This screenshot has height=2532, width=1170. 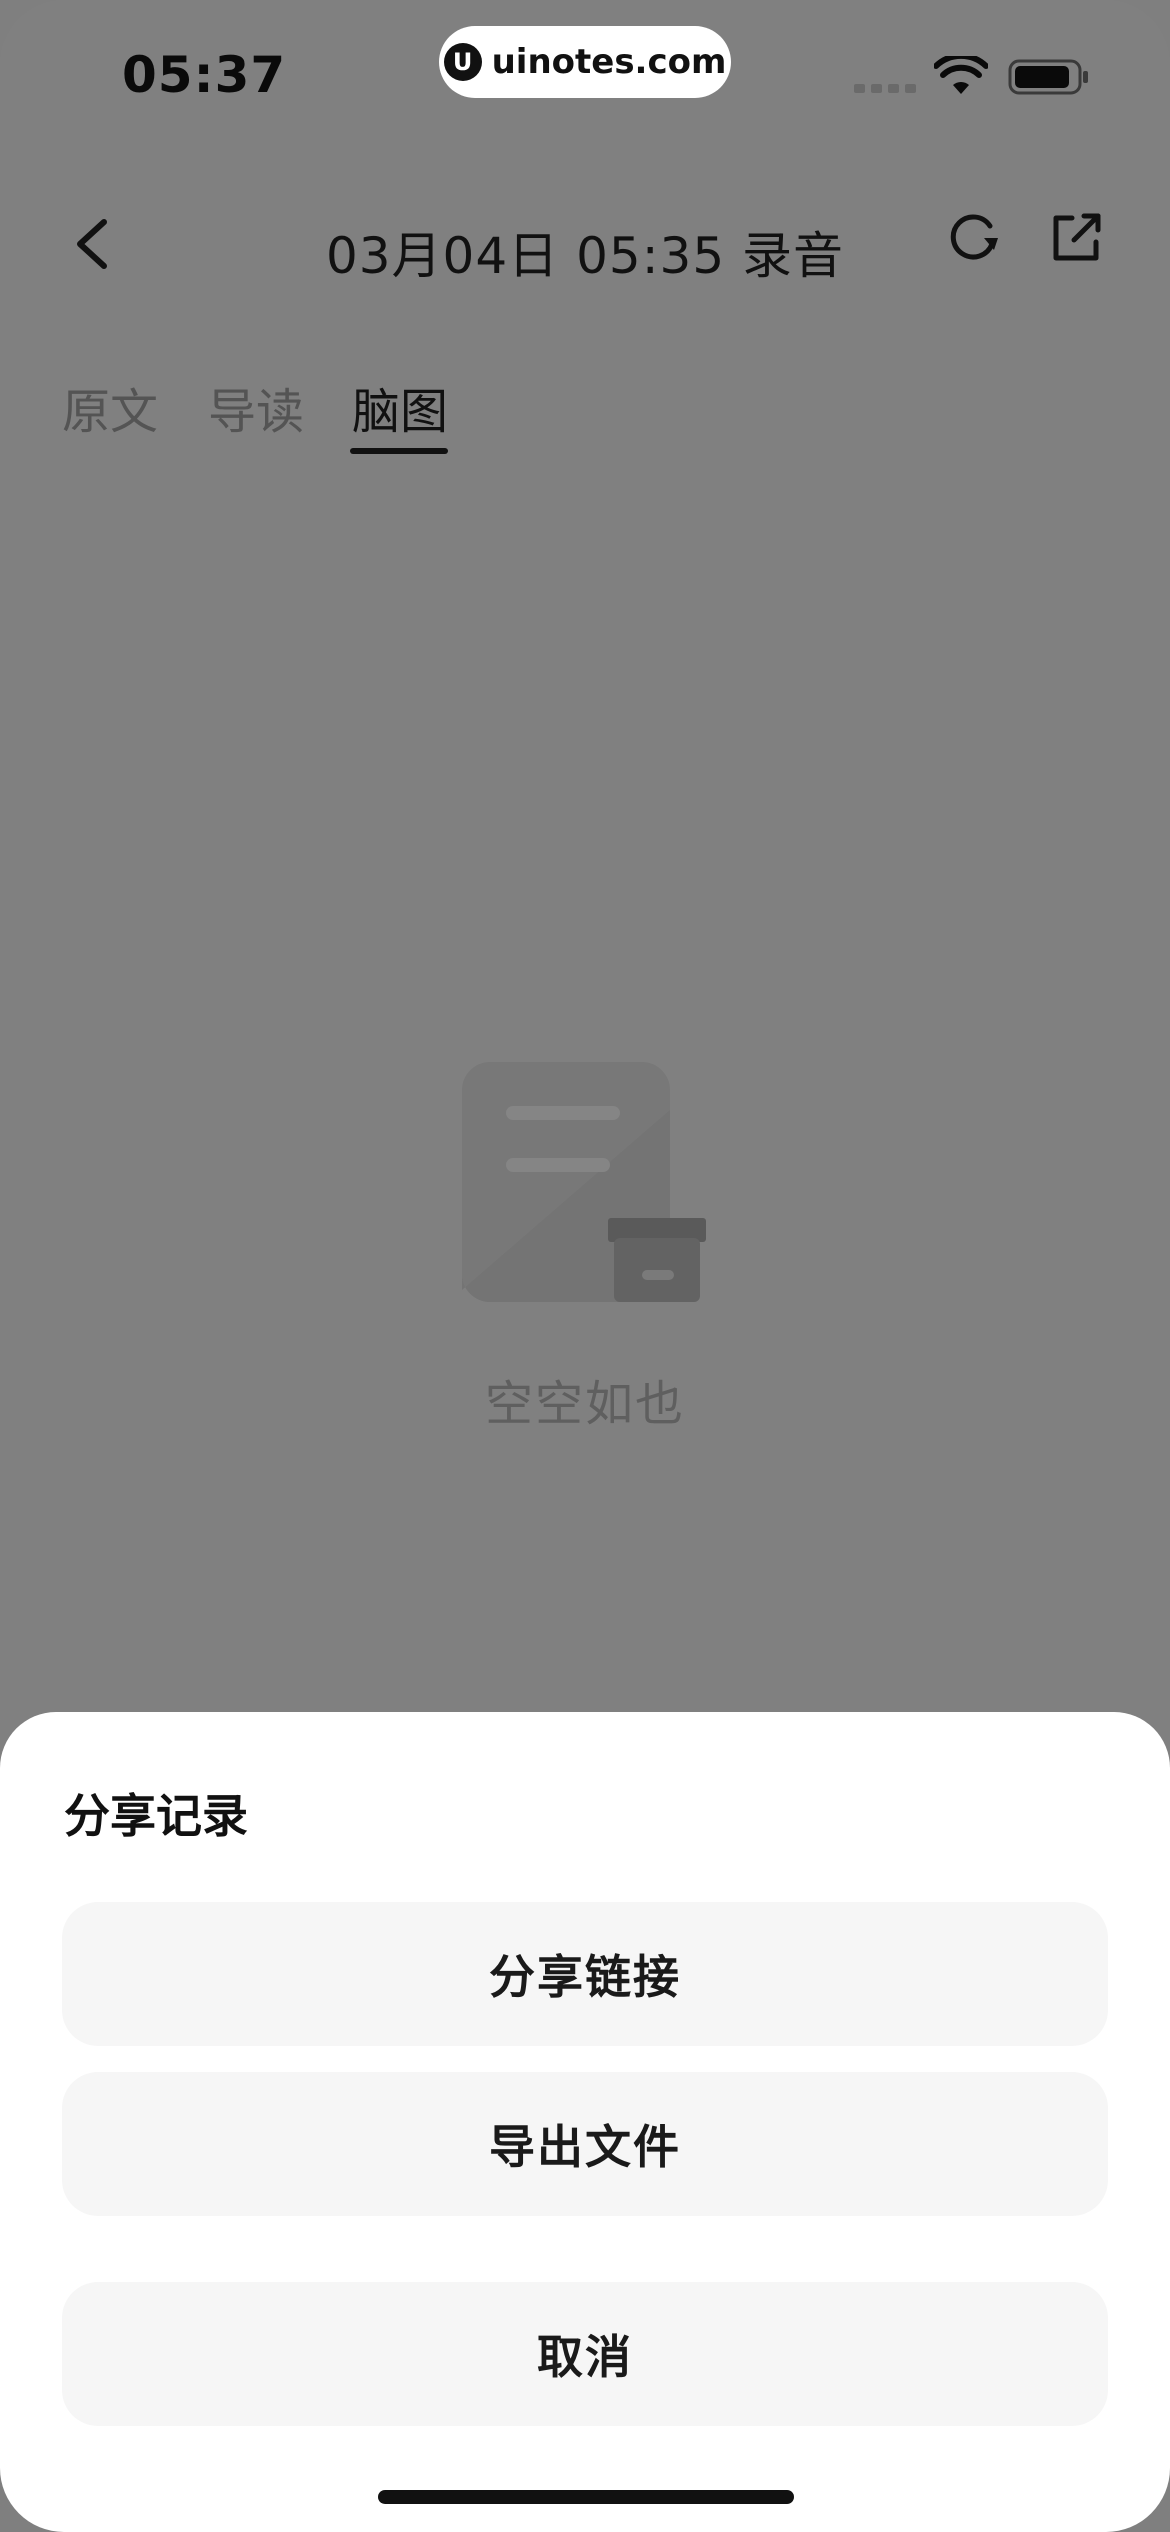 What do you see at coordinates (585, 2147) in the screenshot?
I see `export-file-label: 导出文件` at bounding box center [585, 2147].